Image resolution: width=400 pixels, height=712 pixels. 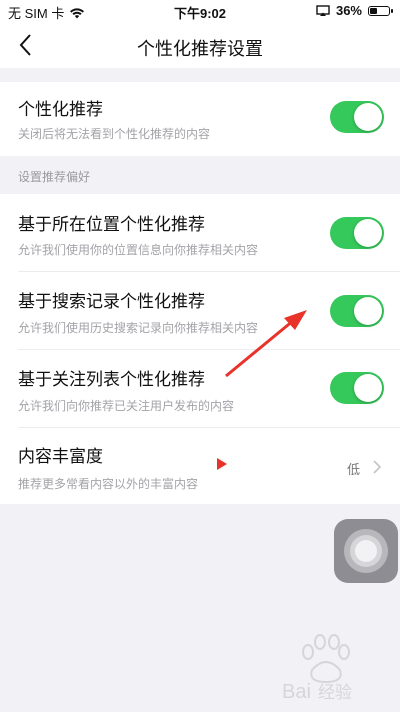 I want to click on row-title: 内容丰富度, so click(x=60, y=456).